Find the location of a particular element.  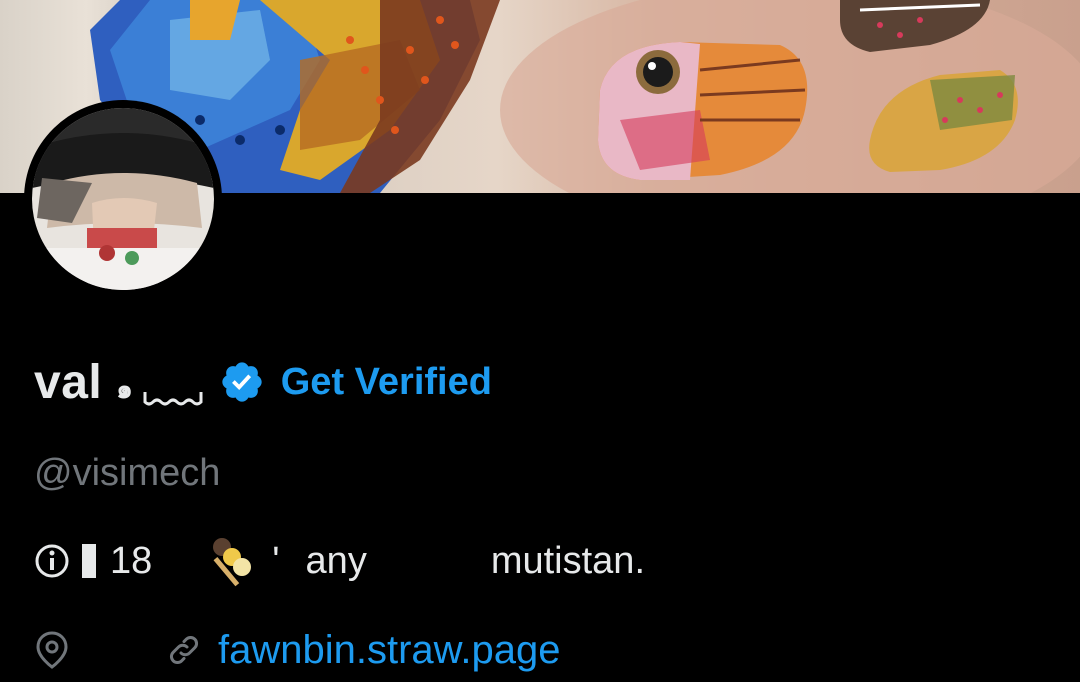

get-verified-label: Get Verified is located at coordinates (386, 381).